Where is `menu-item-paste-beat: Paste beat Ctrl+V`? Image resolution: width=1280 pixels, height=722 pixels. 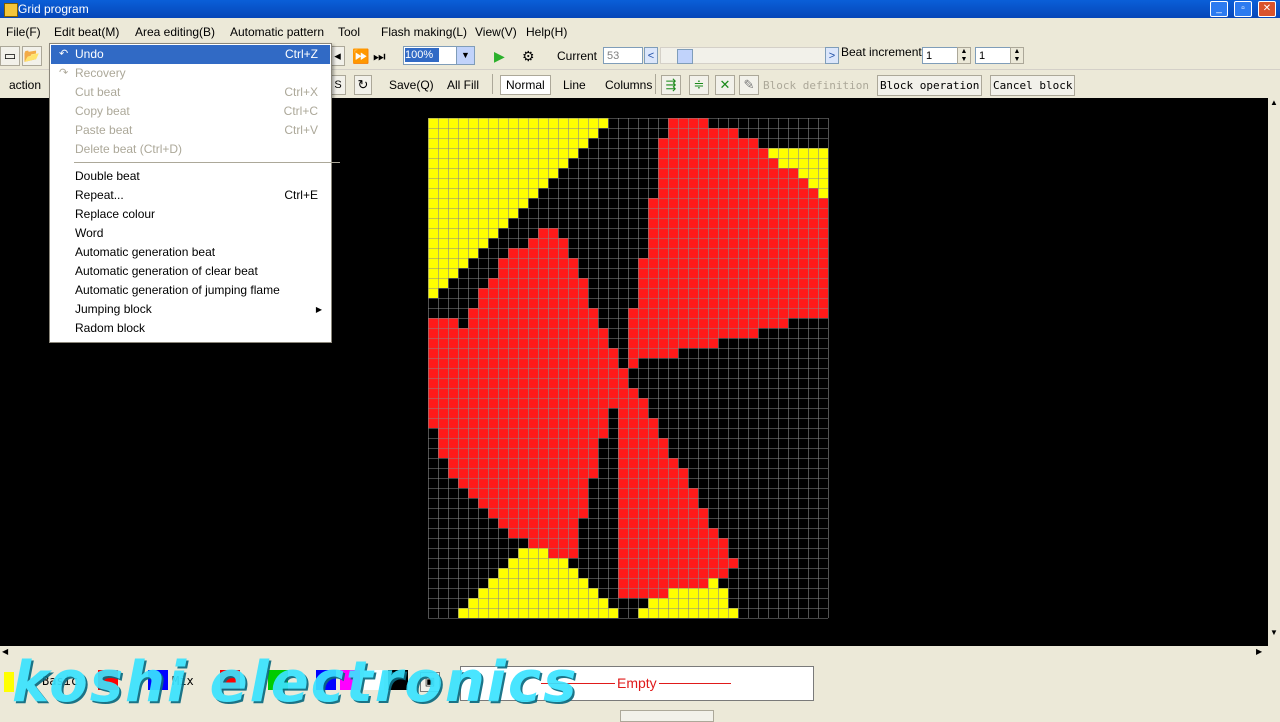 menu-item-paste-beat: Paste beat Ctrl+V is located at coordinates (190, 130).